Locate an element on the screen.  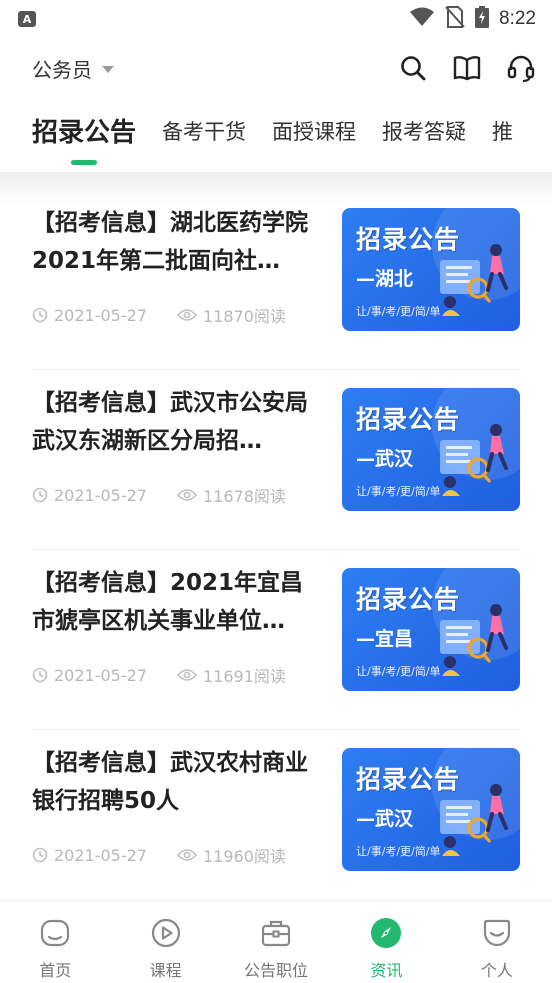
status-left: A is located at coordinates (27, 19).